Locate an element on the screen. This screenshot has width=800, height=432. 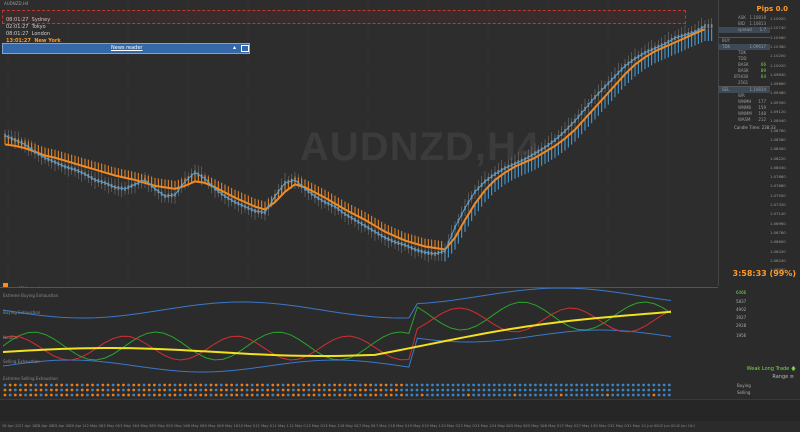
time-axis-label: 25 May 00:00 is located at coordinates (517, 426).